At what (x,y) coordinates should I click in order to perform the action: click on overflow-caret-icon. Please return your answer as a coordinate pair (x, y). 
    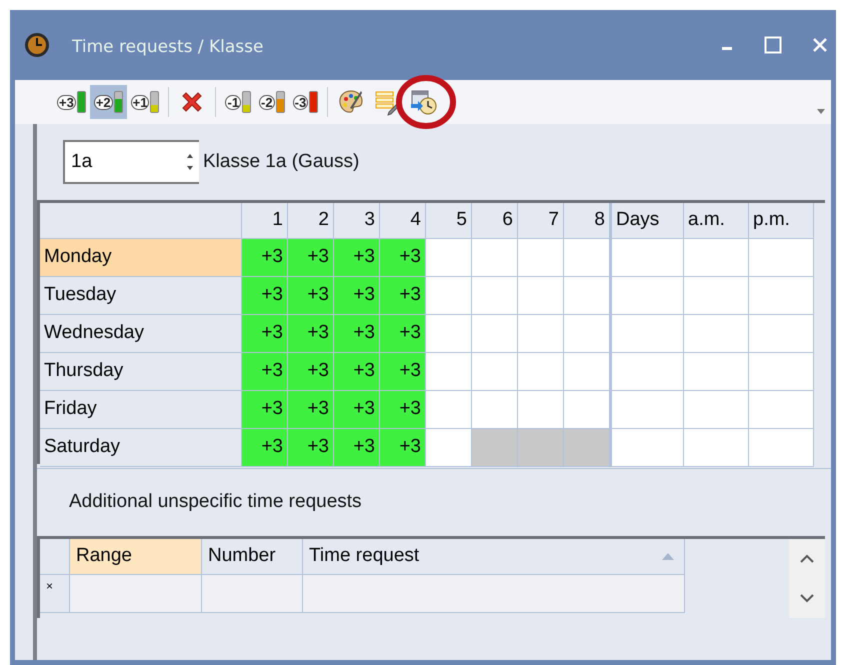
    Looking at the image, I should click on (821, 111).